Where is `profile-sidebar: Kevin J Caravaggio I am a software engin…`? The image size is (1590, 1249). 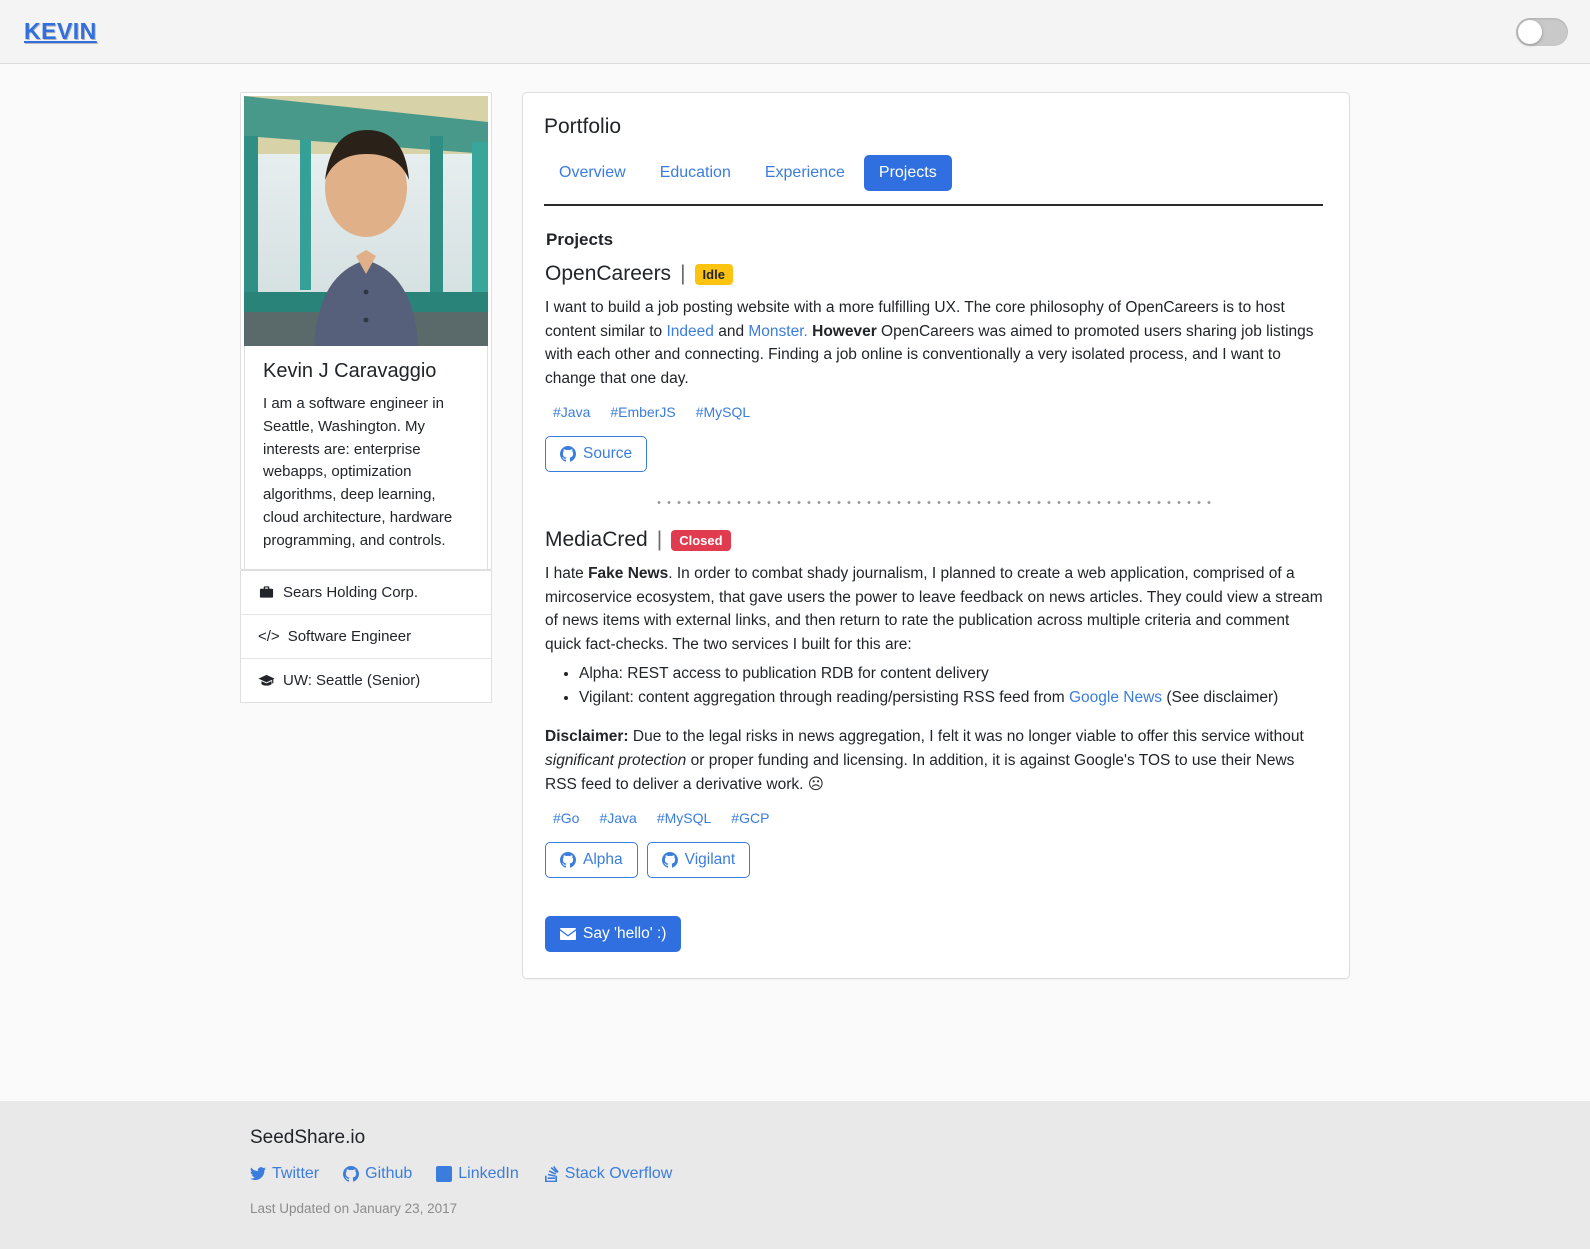 profile-sidebar: Kevin J Caravaggio I am a software engin… is located at coordinates (366, 397).